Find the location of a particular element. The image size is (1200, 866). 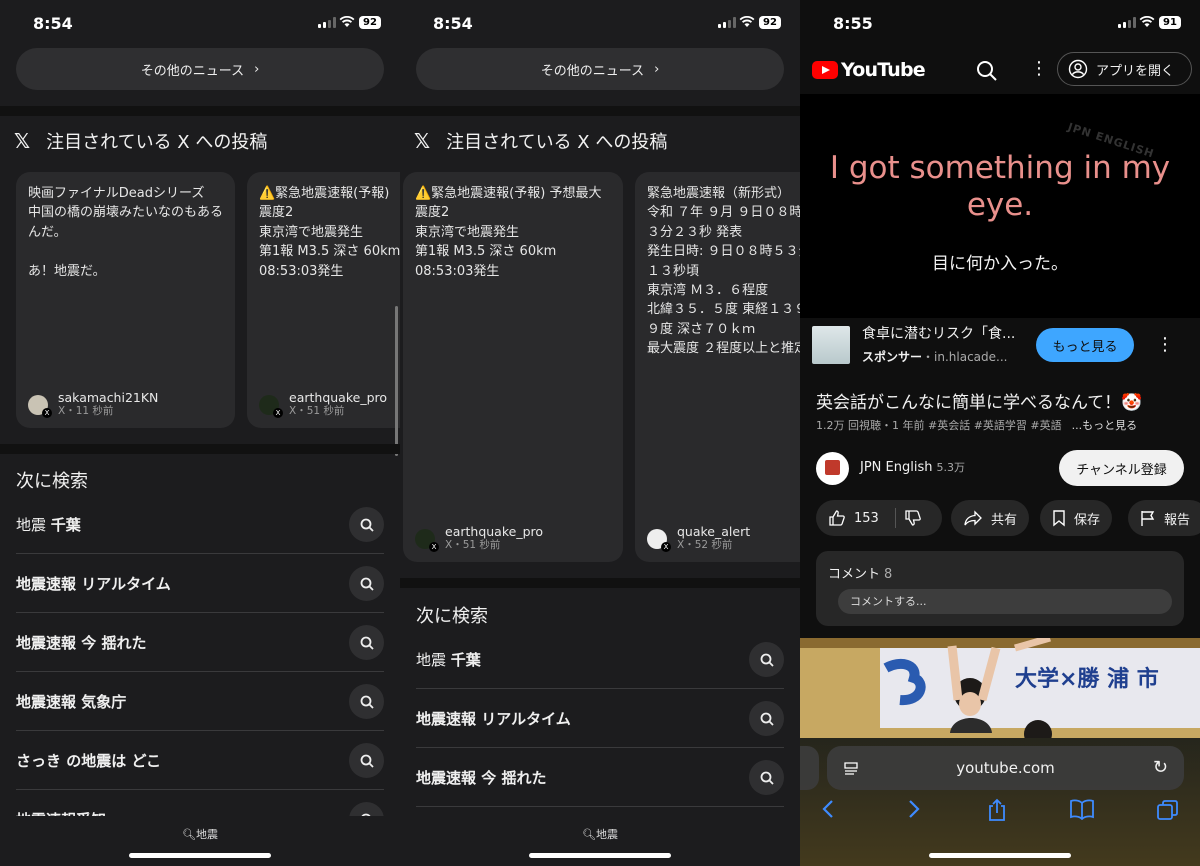

youtube-wordmark: YouTube is located at coordinates (883, 70).